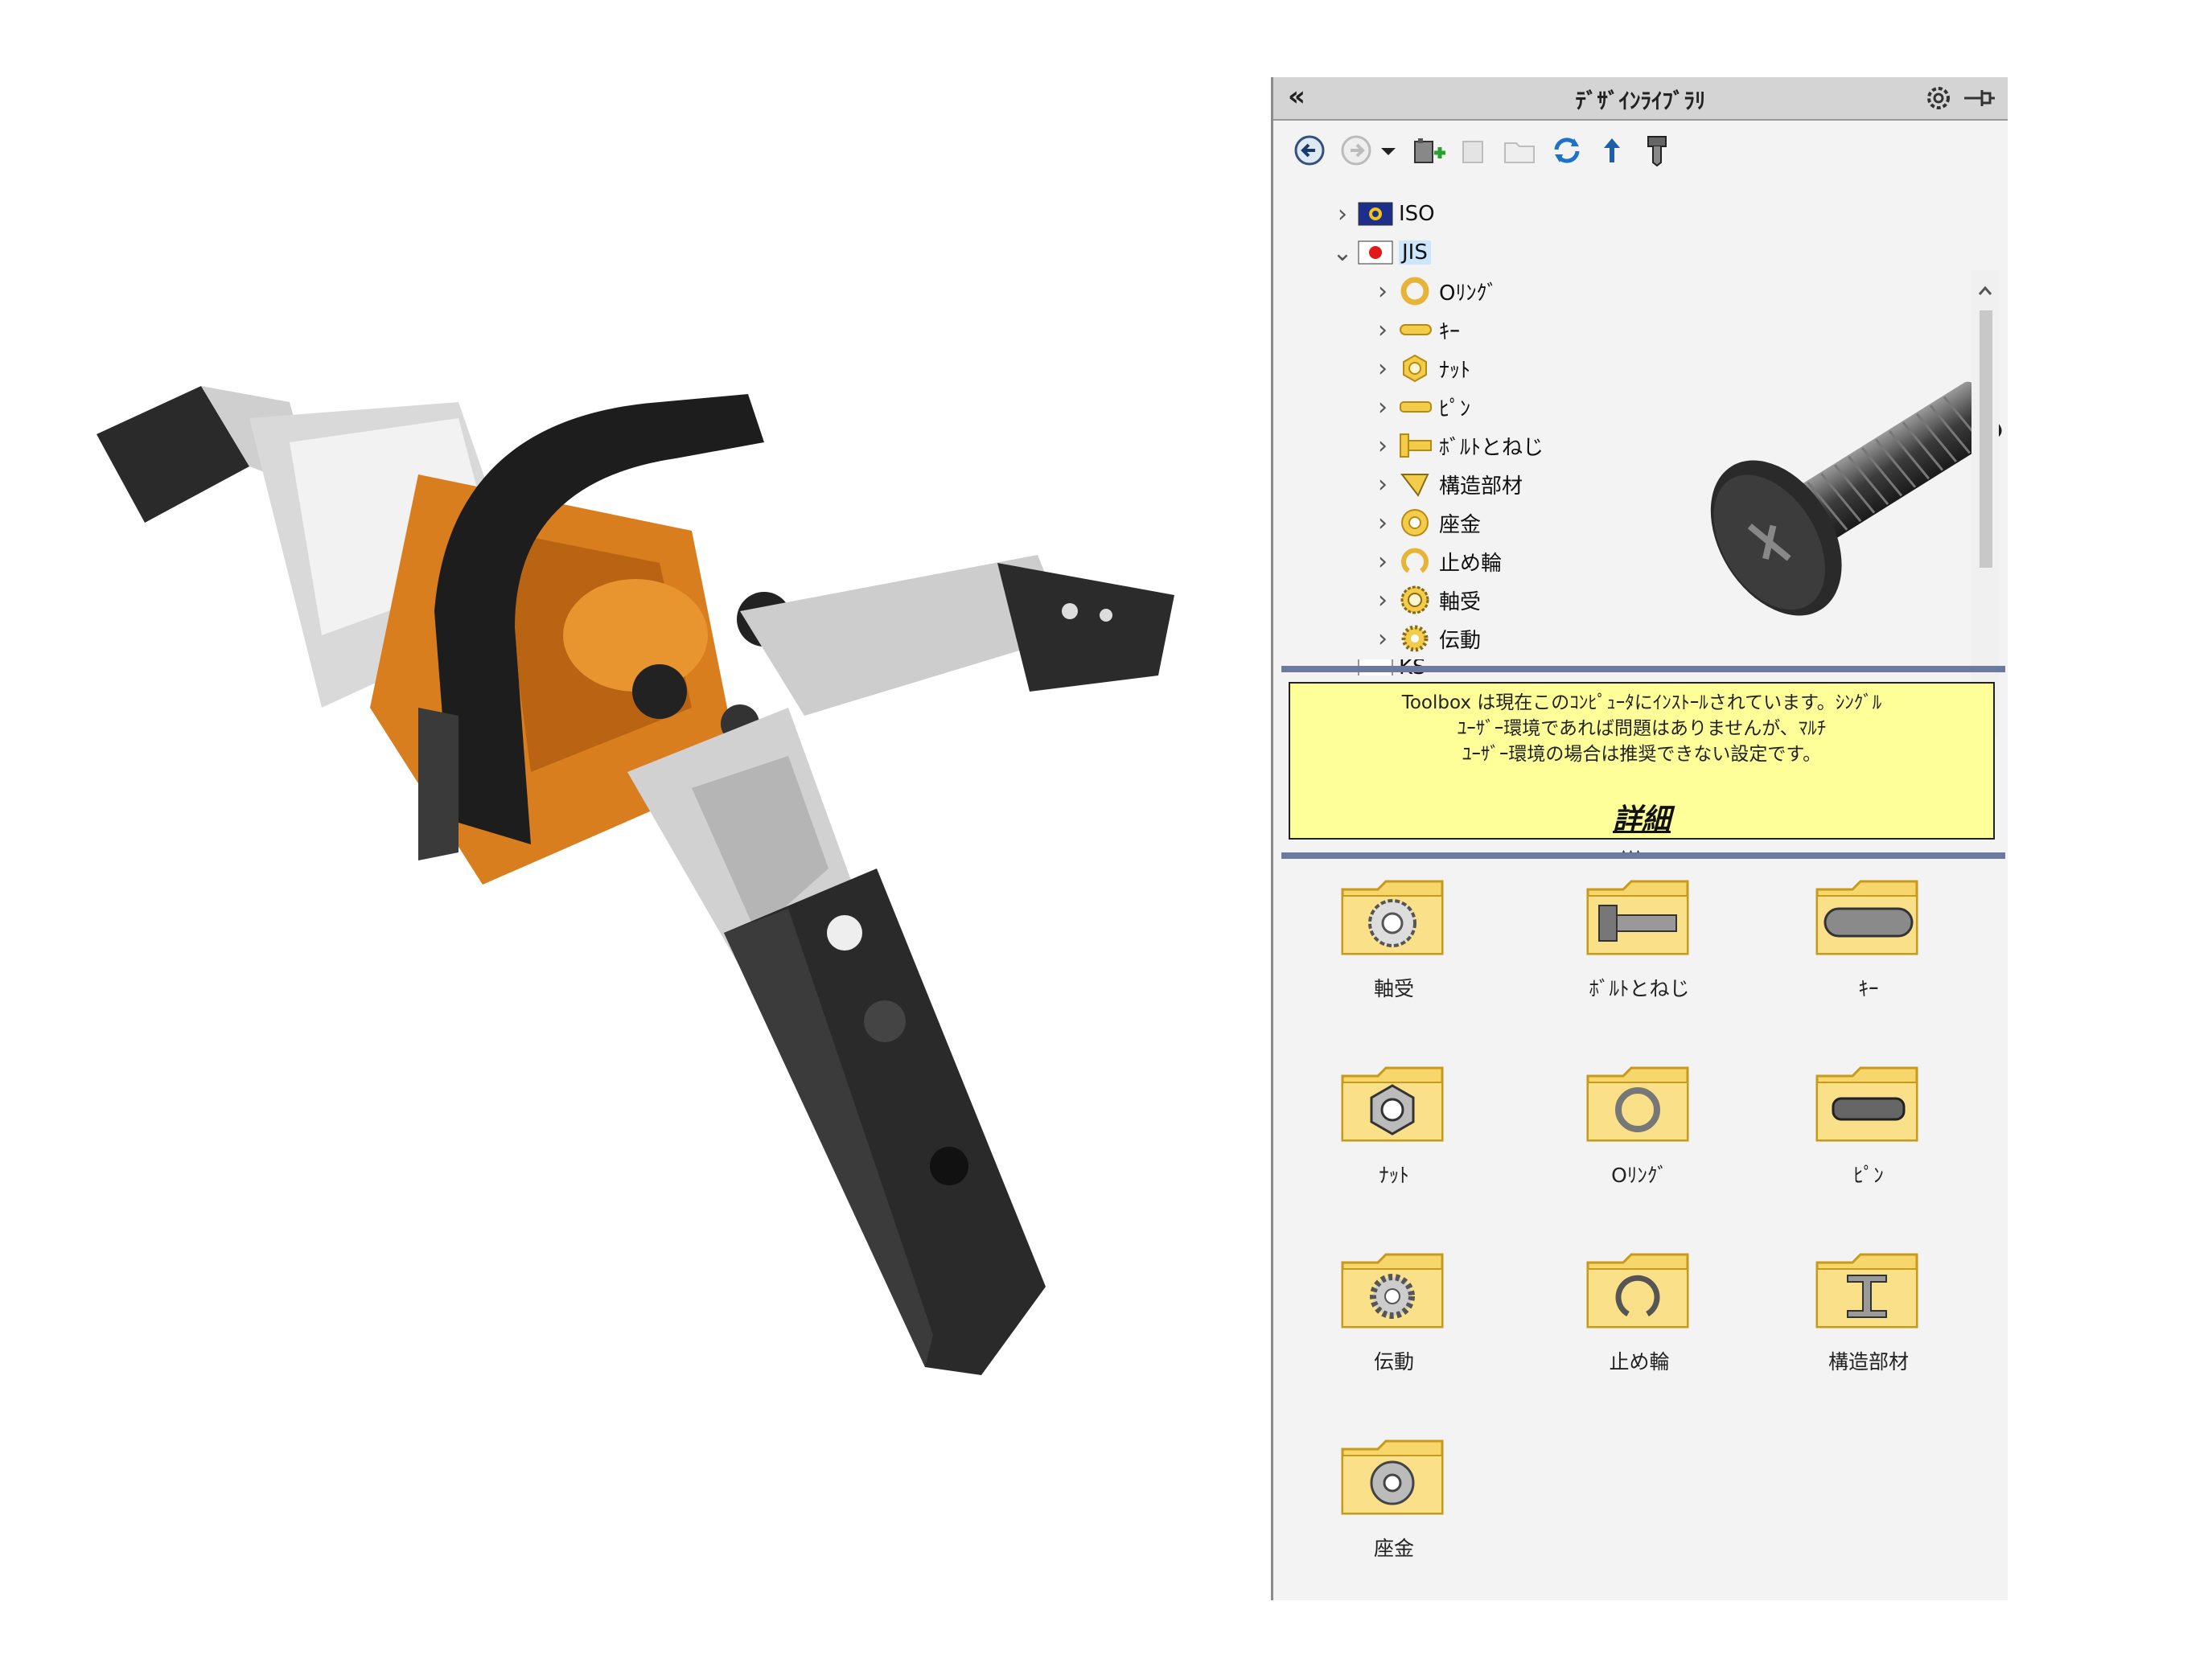 The width and height of the screenshot is (2212, 1659). Describe the element at coordinates (1640, 101) in the screenshot. I see `panel-title: ﾃﾞｻﾞｲﾝﾗｲﾌﾞﾗﾘ` at that location.